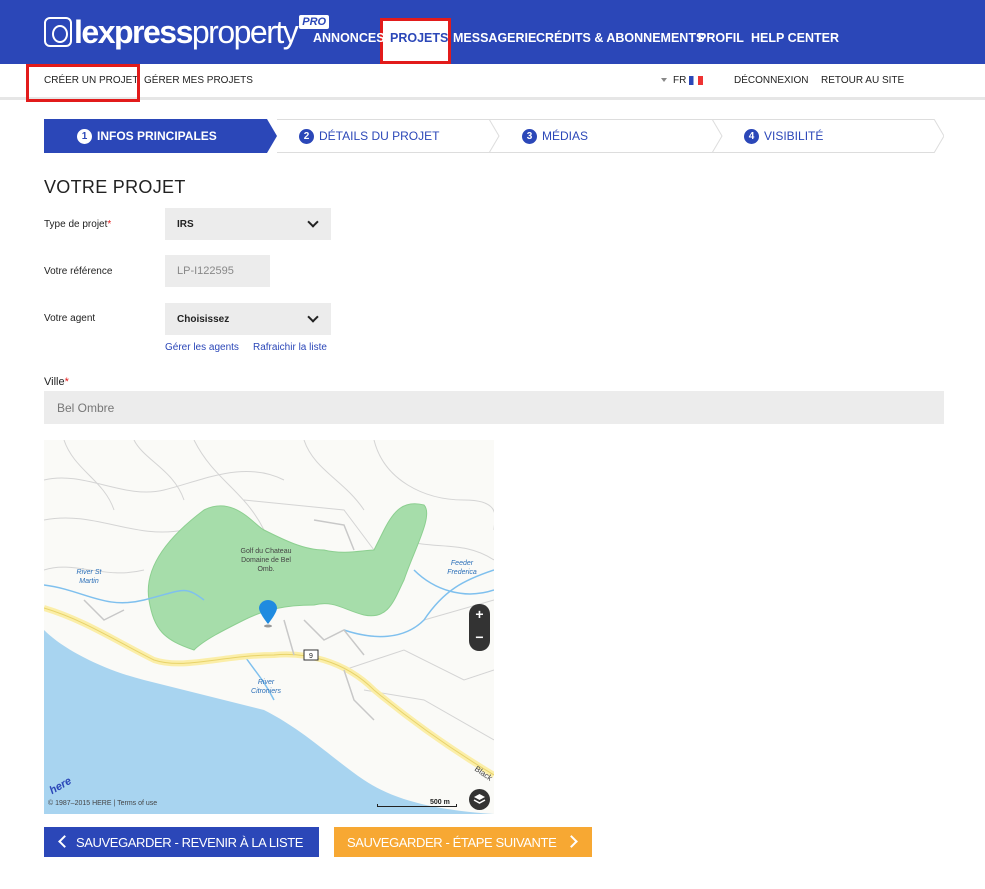 Image resolution: width=985 pixels, height=889 pixels. Describe the element at coordinates (462, 572) in the screenshot. I see `svg-text: Frederica` at that location.